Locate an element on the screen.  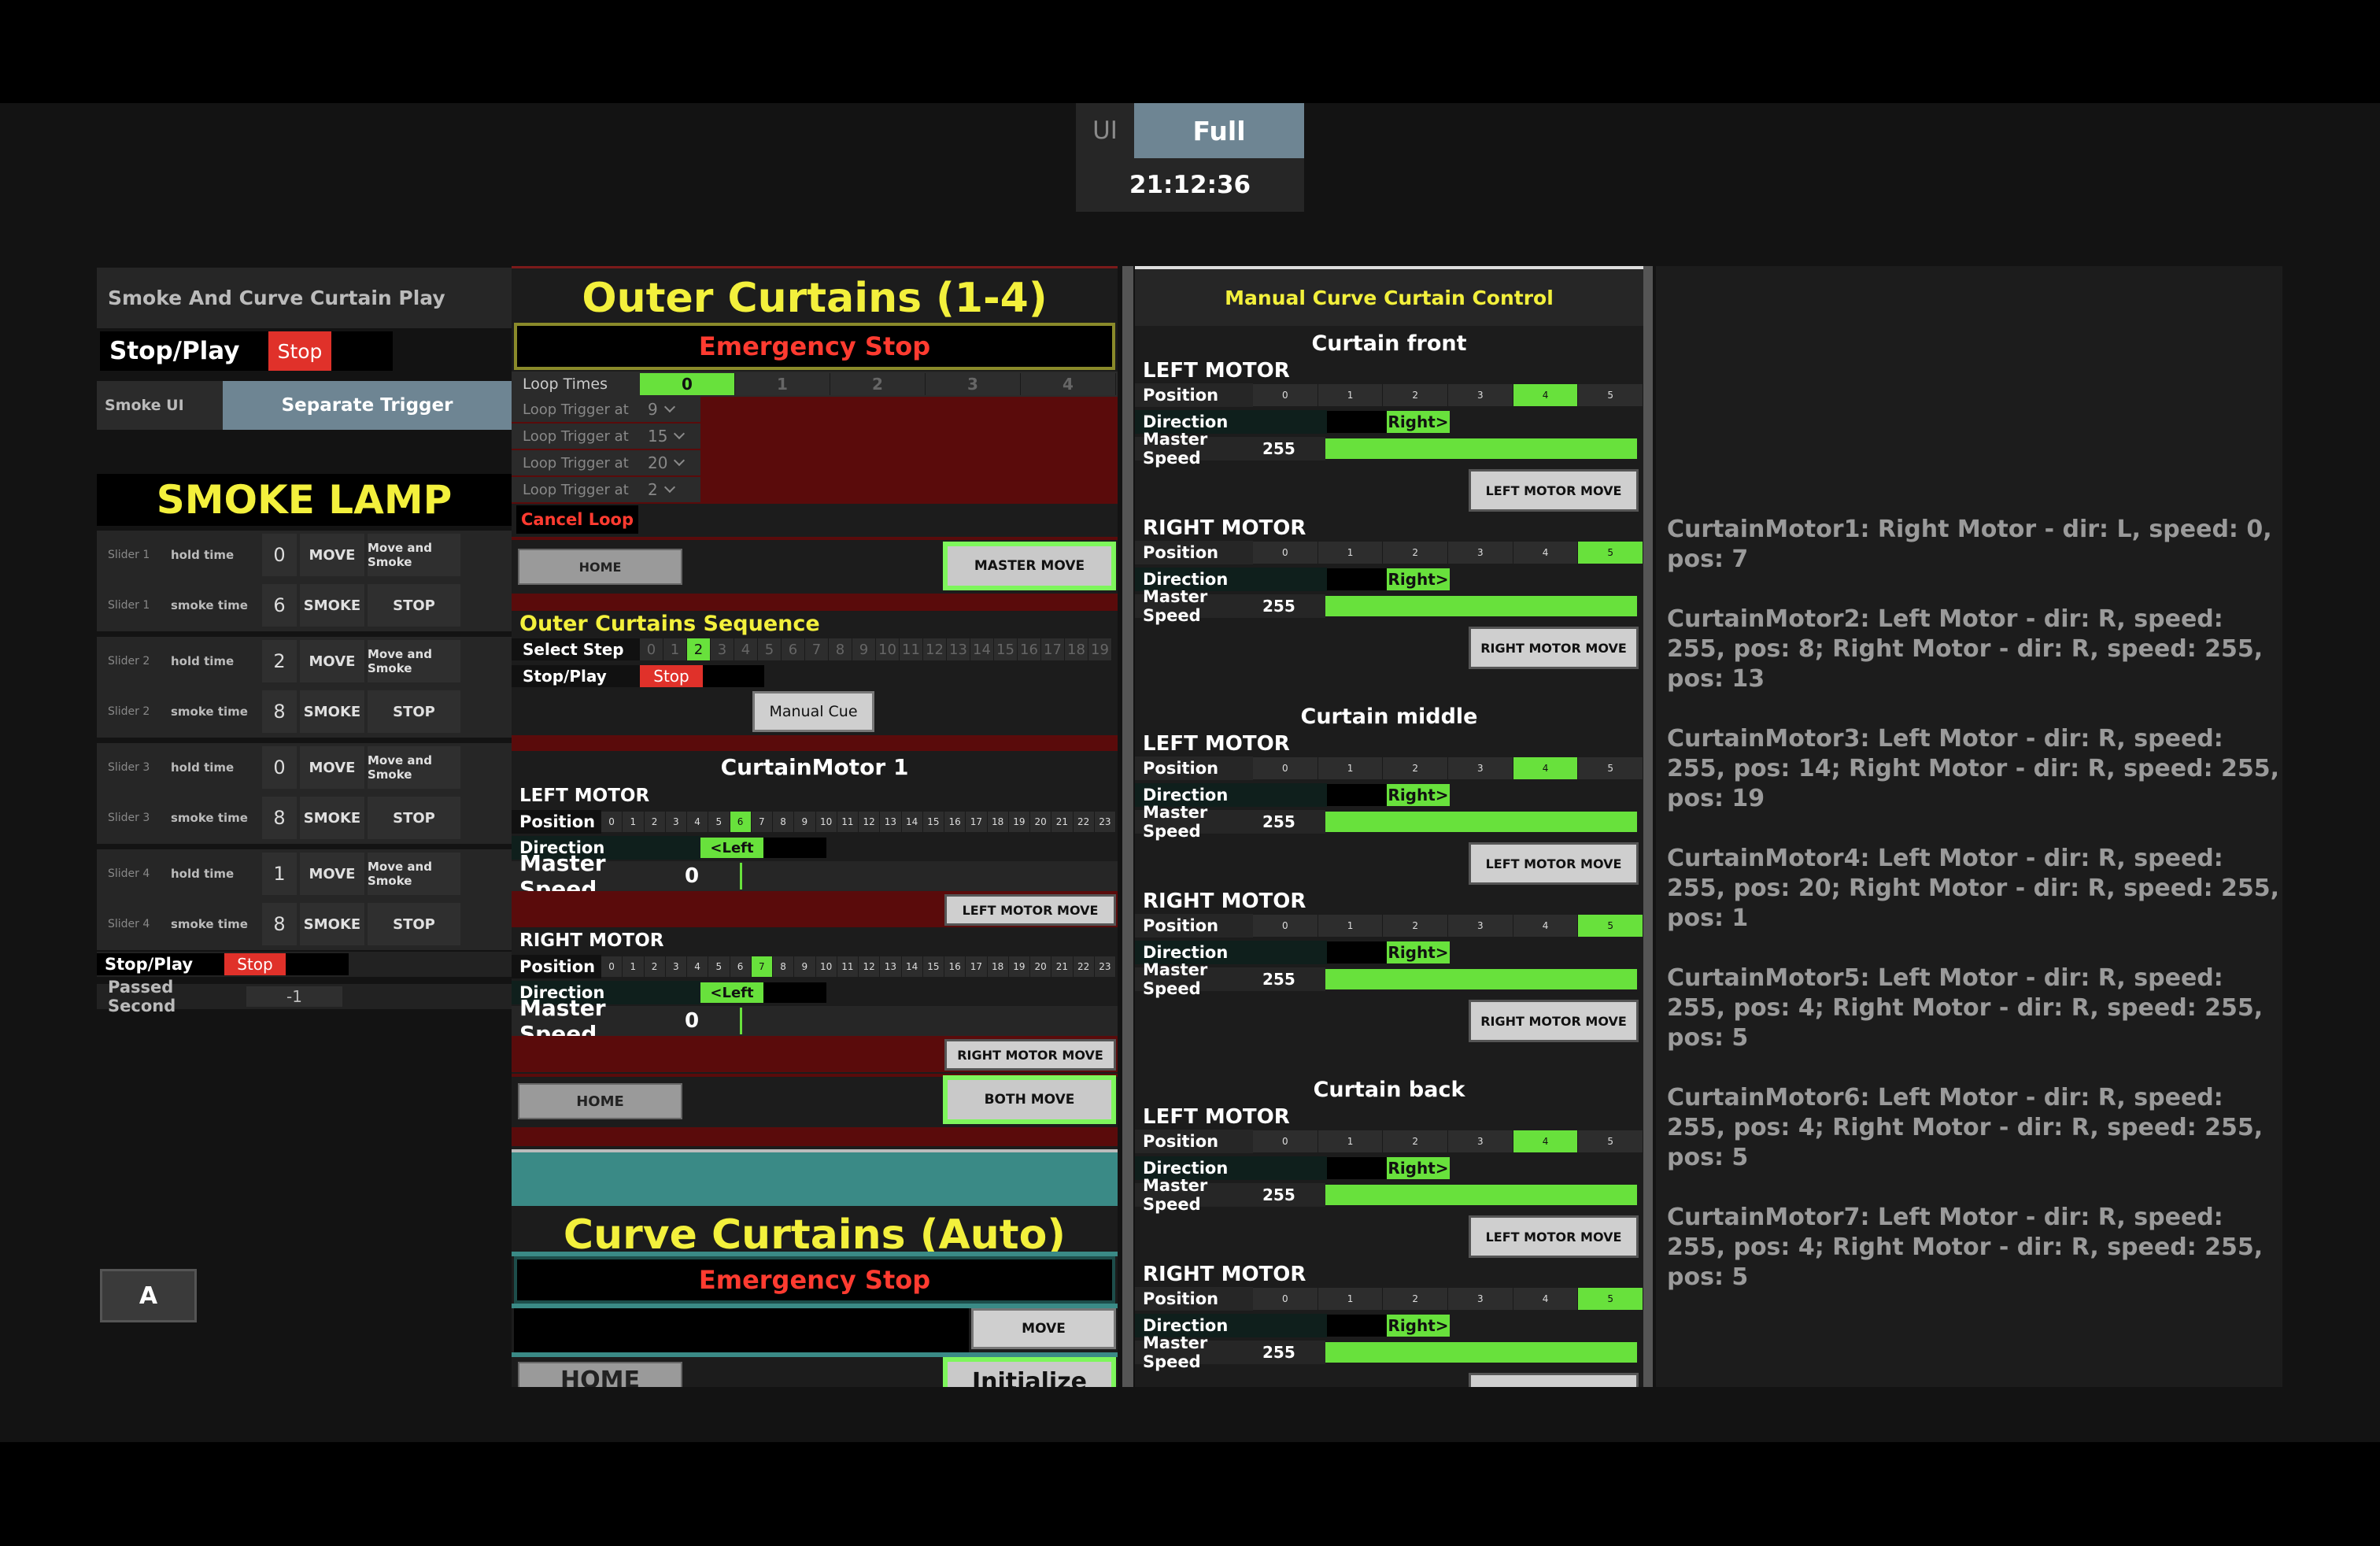
loop-times-option: 0 is located at coordinates (687, 384).